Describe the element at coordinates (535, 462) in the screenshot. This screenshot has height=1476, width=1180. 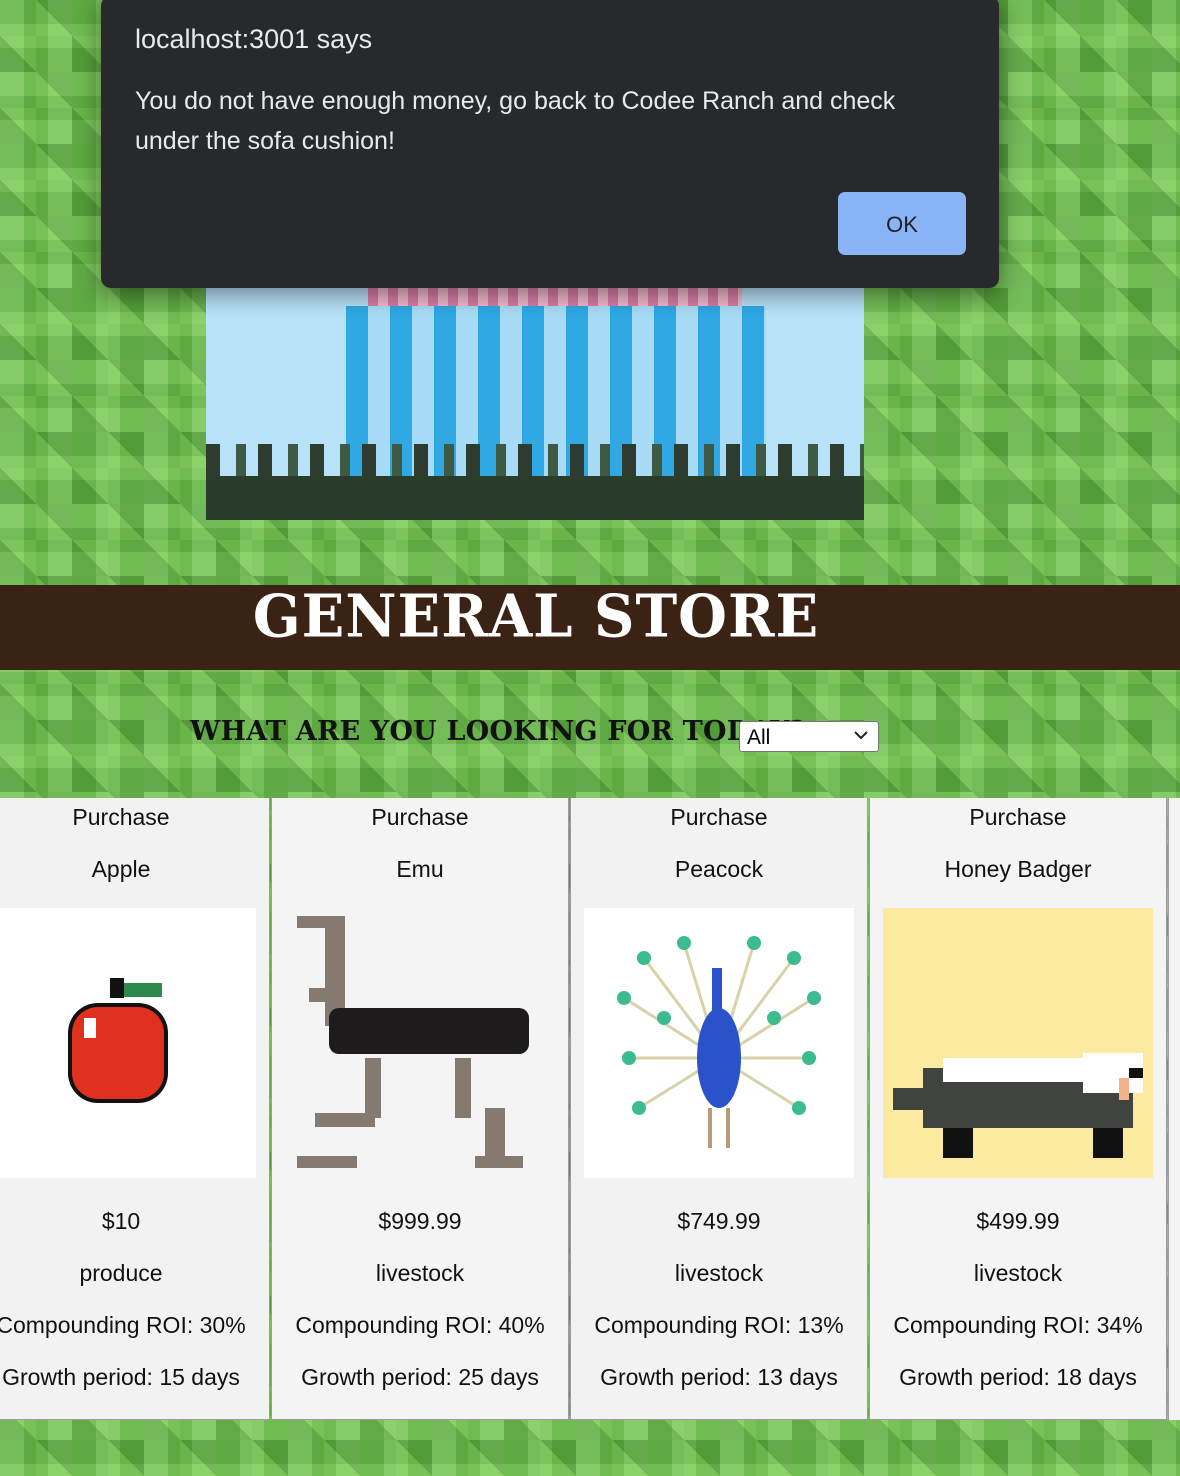
I see `bushes` at that location.